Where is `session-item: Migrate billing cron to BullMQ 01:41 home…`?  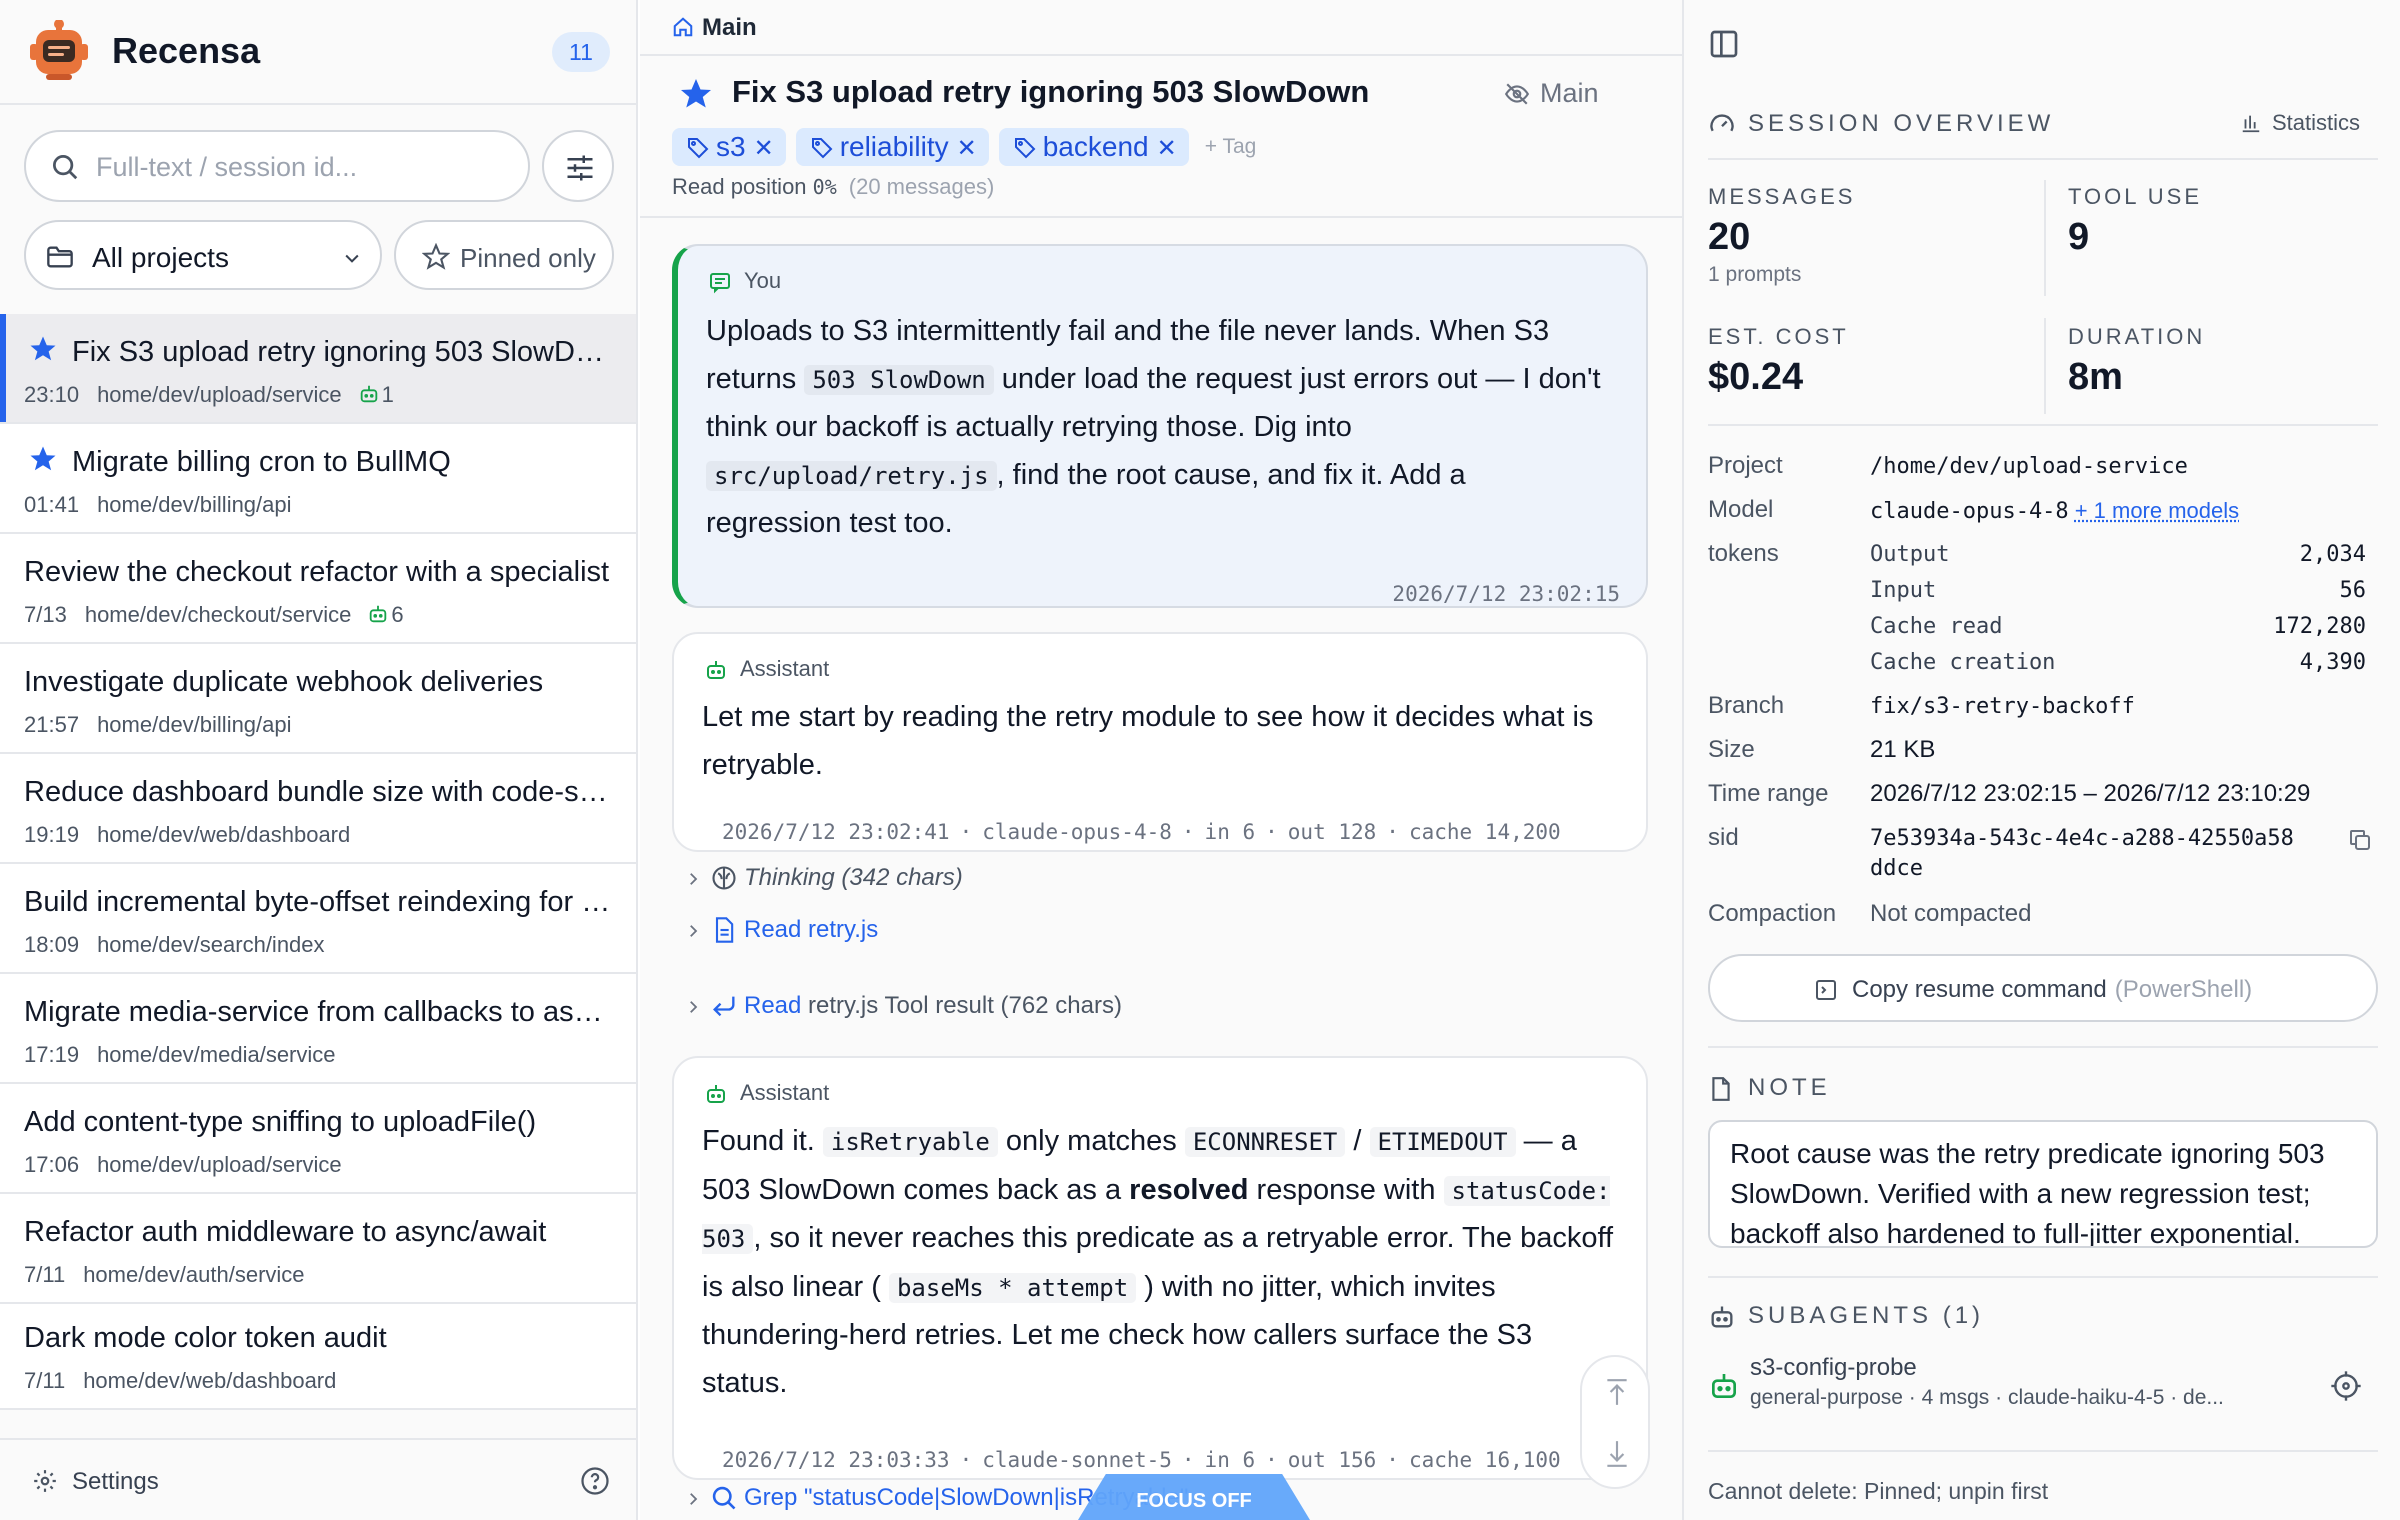
session-item: Migrate billing cron to BullMQ 01:41 home… is located at coordinates (318, 479).